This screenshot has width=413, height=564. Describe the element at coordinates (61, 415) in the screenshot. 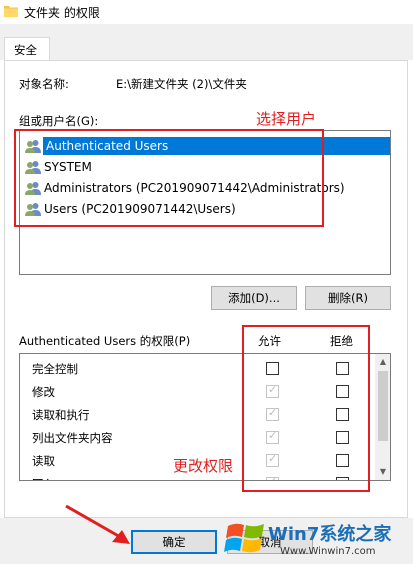

I see `permission-label: 读取和执行` at that location.